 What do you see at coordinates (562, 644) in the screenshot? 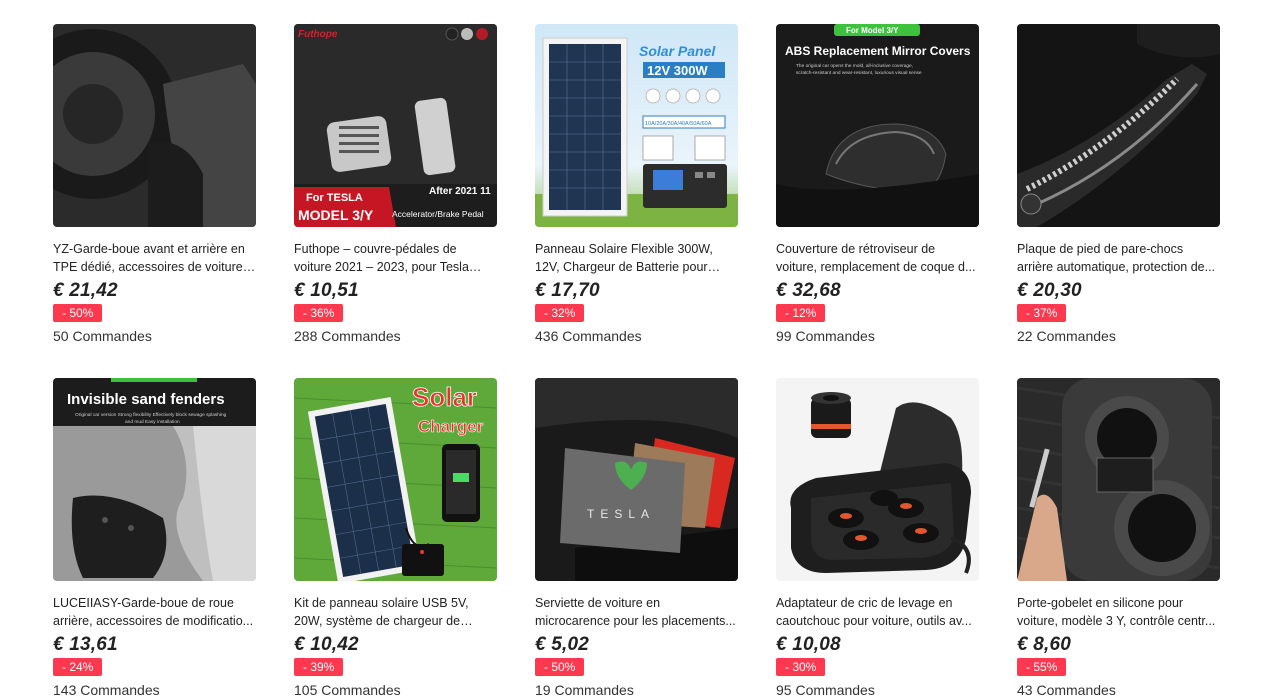
I see `product-price: € 5,02` at bounding box center [562, 644].